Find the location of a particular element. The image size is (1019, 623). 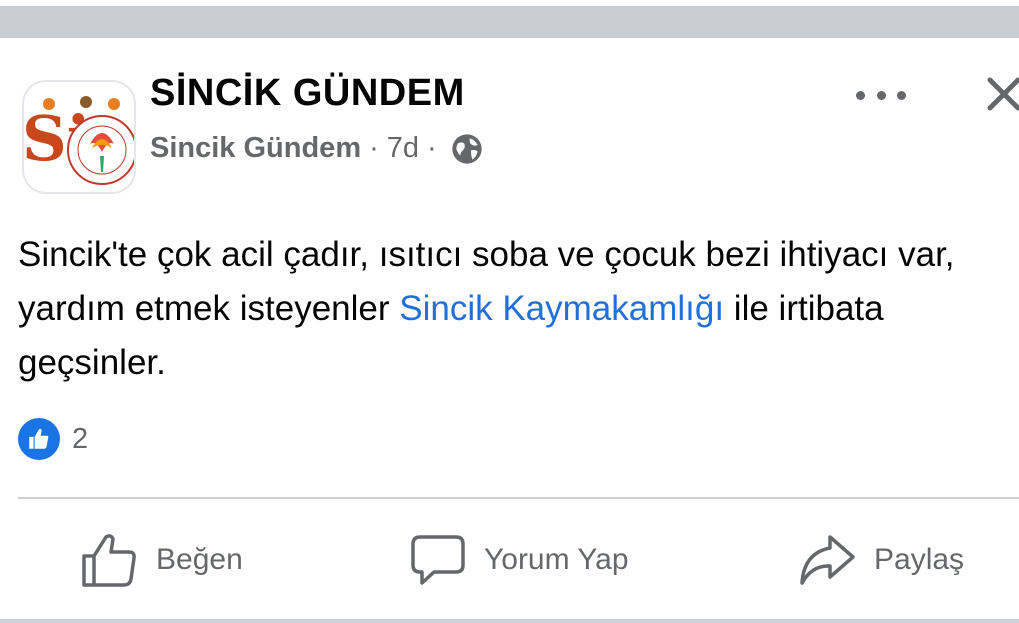

comment-label: Yorum Yap is located at coordinates (556, 559).